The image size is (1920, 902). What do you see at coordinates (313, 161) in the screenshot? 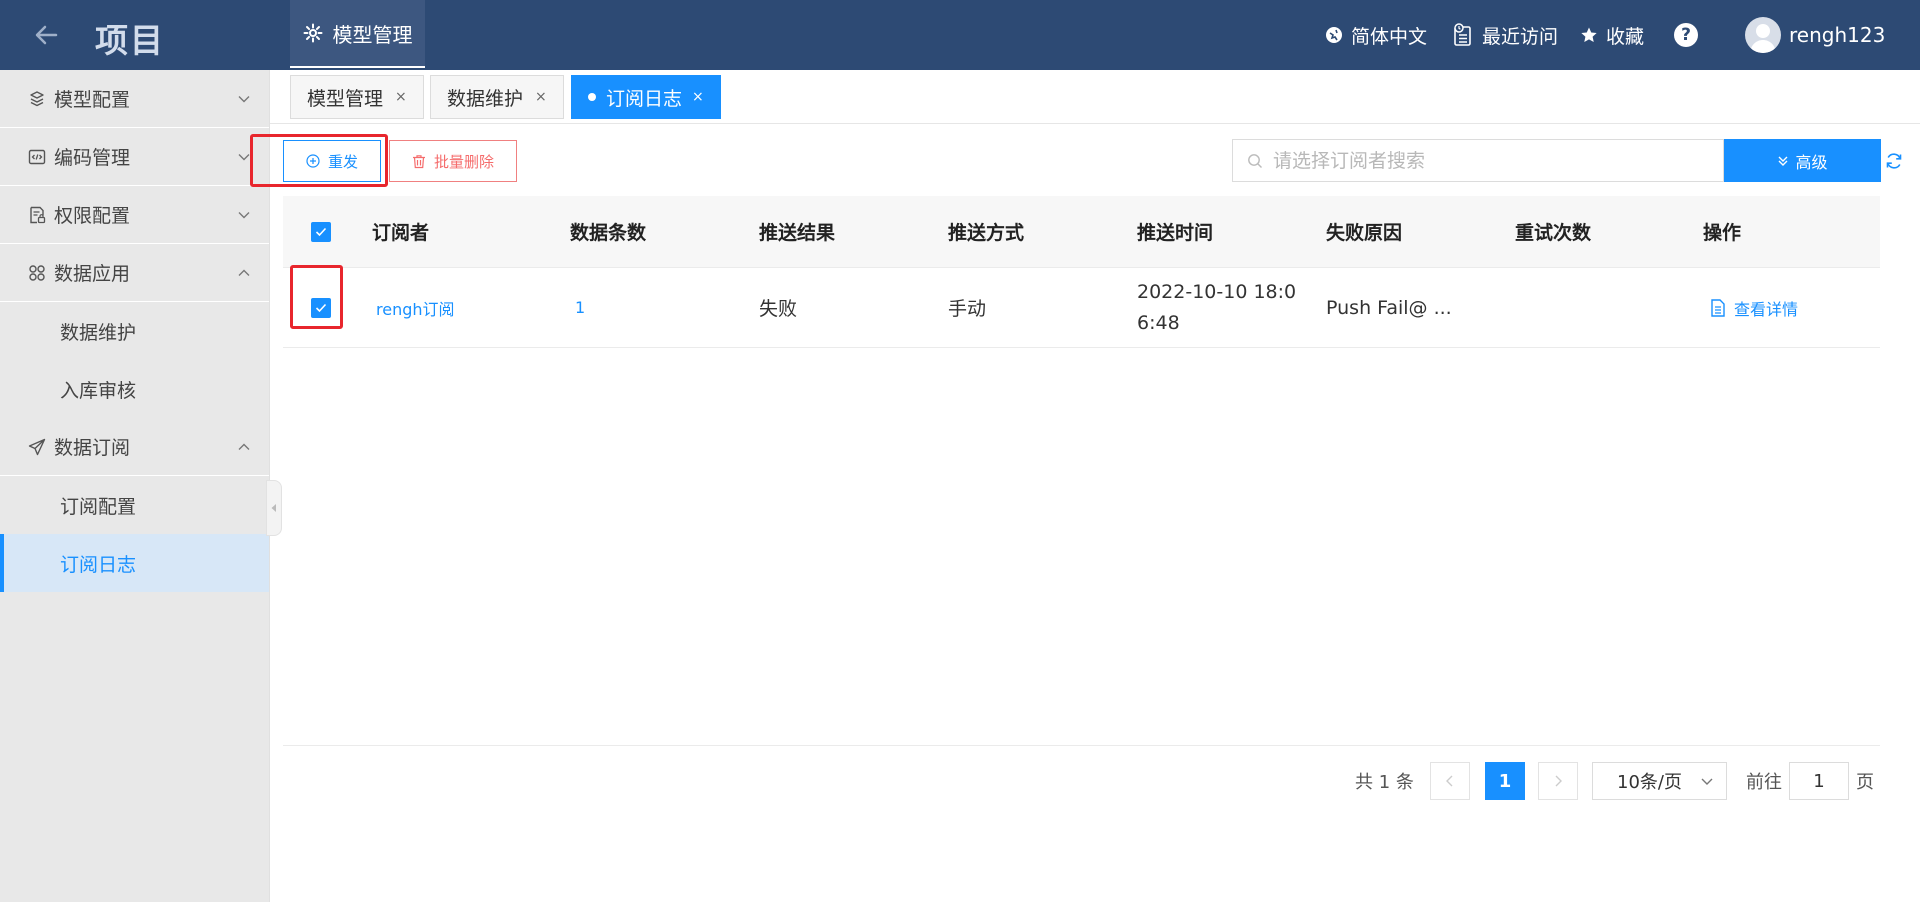
I see `plus-circle-icon` at bounding box center [313, 161].